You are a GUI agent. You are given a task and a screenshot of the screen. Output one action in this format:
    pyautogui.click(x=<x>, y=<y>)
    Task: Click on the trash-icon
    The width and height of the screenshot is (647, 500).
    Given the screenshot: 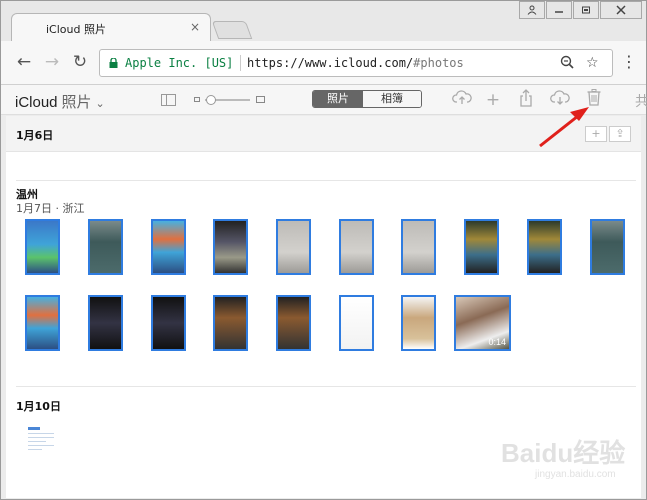 What is the action you would take?
    pyautogui.click(x=594, y=100)
    